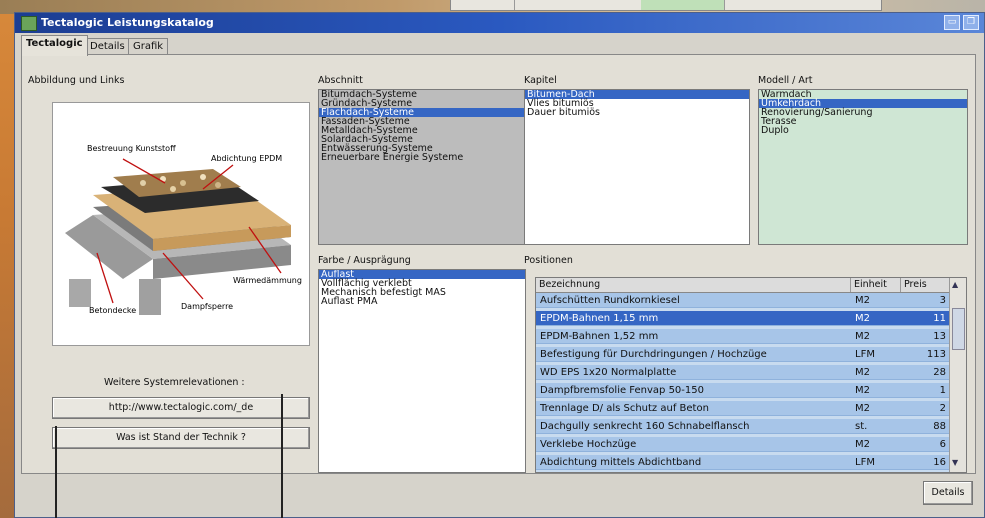 The width and height of the screenshot is (985, 518). Describe the element at coordinates (743, 336) in the screenshot. I see `table-row: EPDM-Bahnen 1,52 mm M2 13` at that location.